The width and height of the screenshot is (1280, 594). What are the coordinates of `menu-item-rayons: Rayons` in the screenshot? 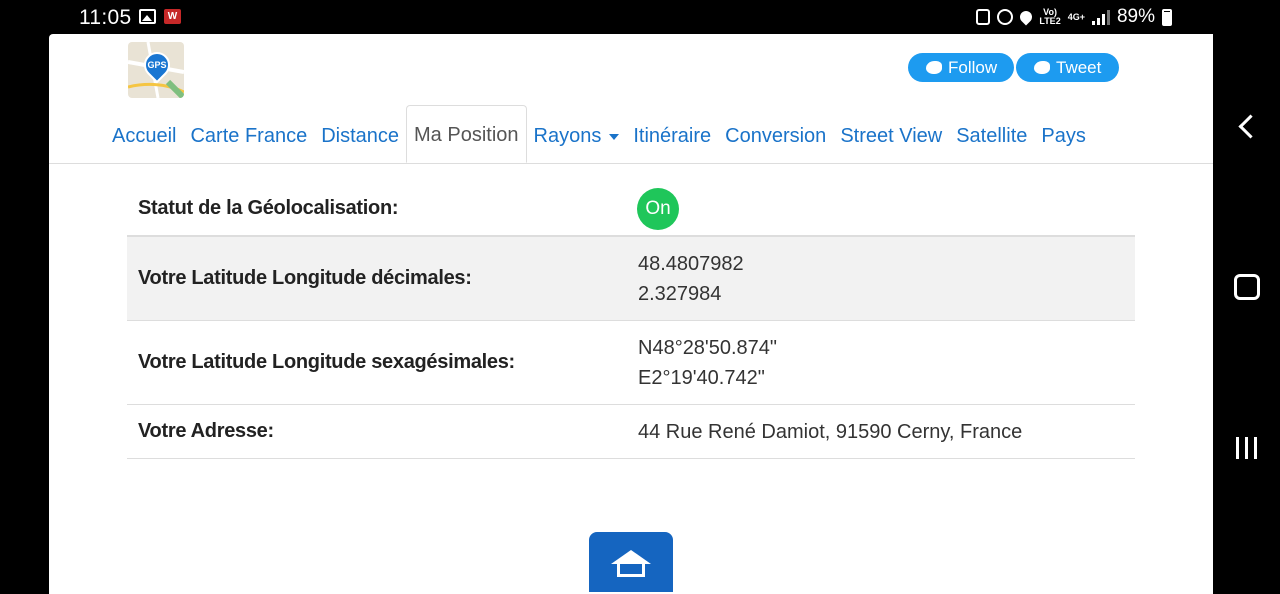 It's located at (577, 144).